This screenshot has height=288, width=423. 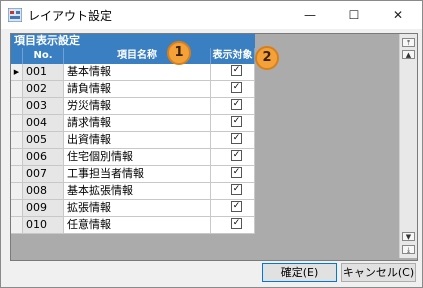 What do you see at coordinates (43, 225) in the screenshot?
I see `row-no-cell: 010` at bounding box center [43, 225].